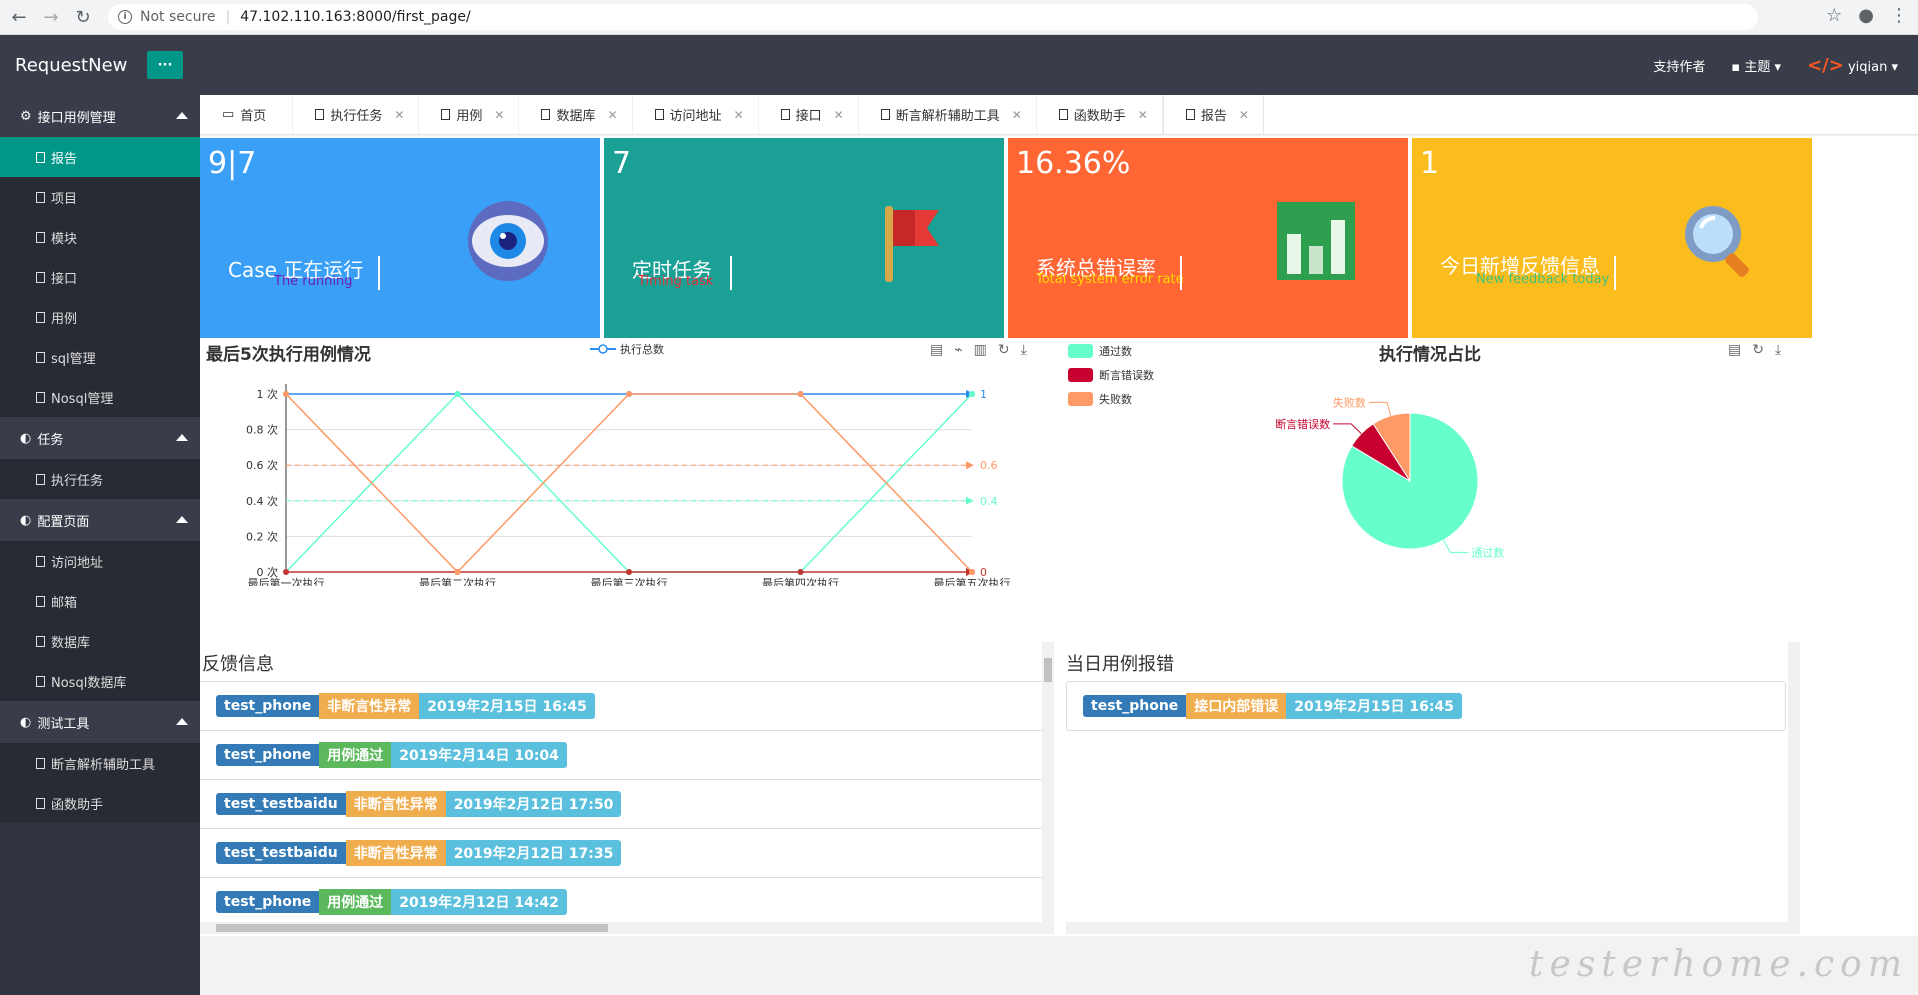 The width and height of the screenshot is (1918, 995). I want to click on sidebar-item: sql管理, so click(100, 357).